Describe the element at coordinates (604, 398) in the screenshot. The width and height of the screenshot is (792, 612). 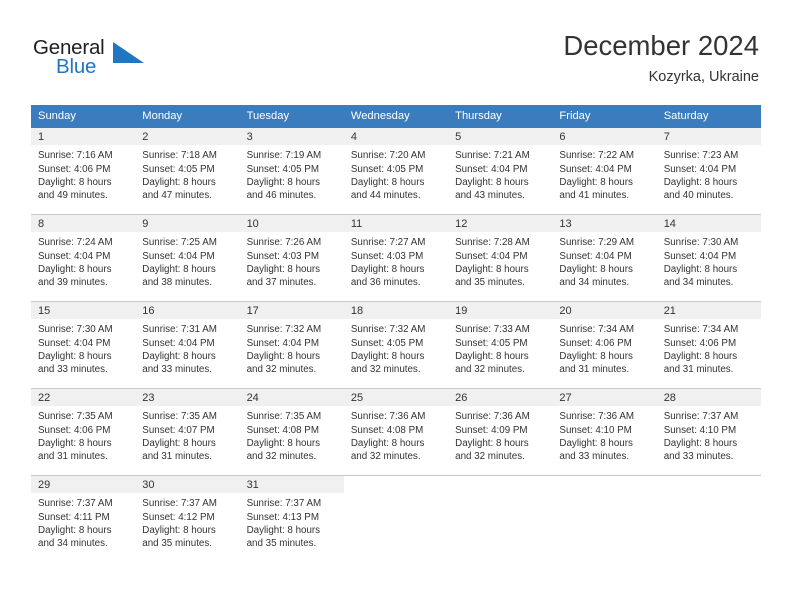
I see `day-number: 27` at that location.